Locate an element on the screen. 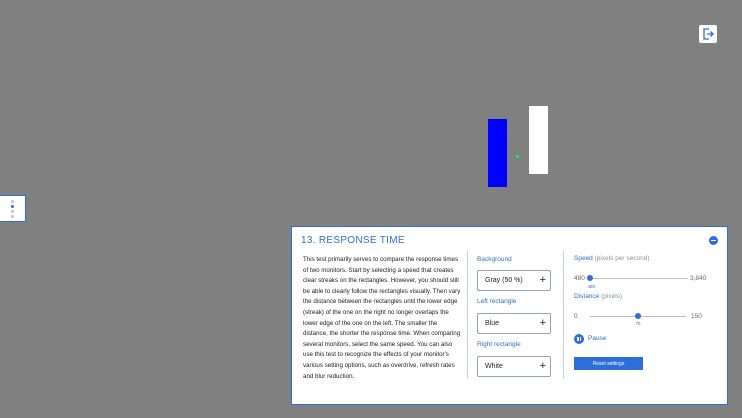 The height and width of the screenshot is (418, 742). speed-min: 480 is located at coordinates (579, 278).